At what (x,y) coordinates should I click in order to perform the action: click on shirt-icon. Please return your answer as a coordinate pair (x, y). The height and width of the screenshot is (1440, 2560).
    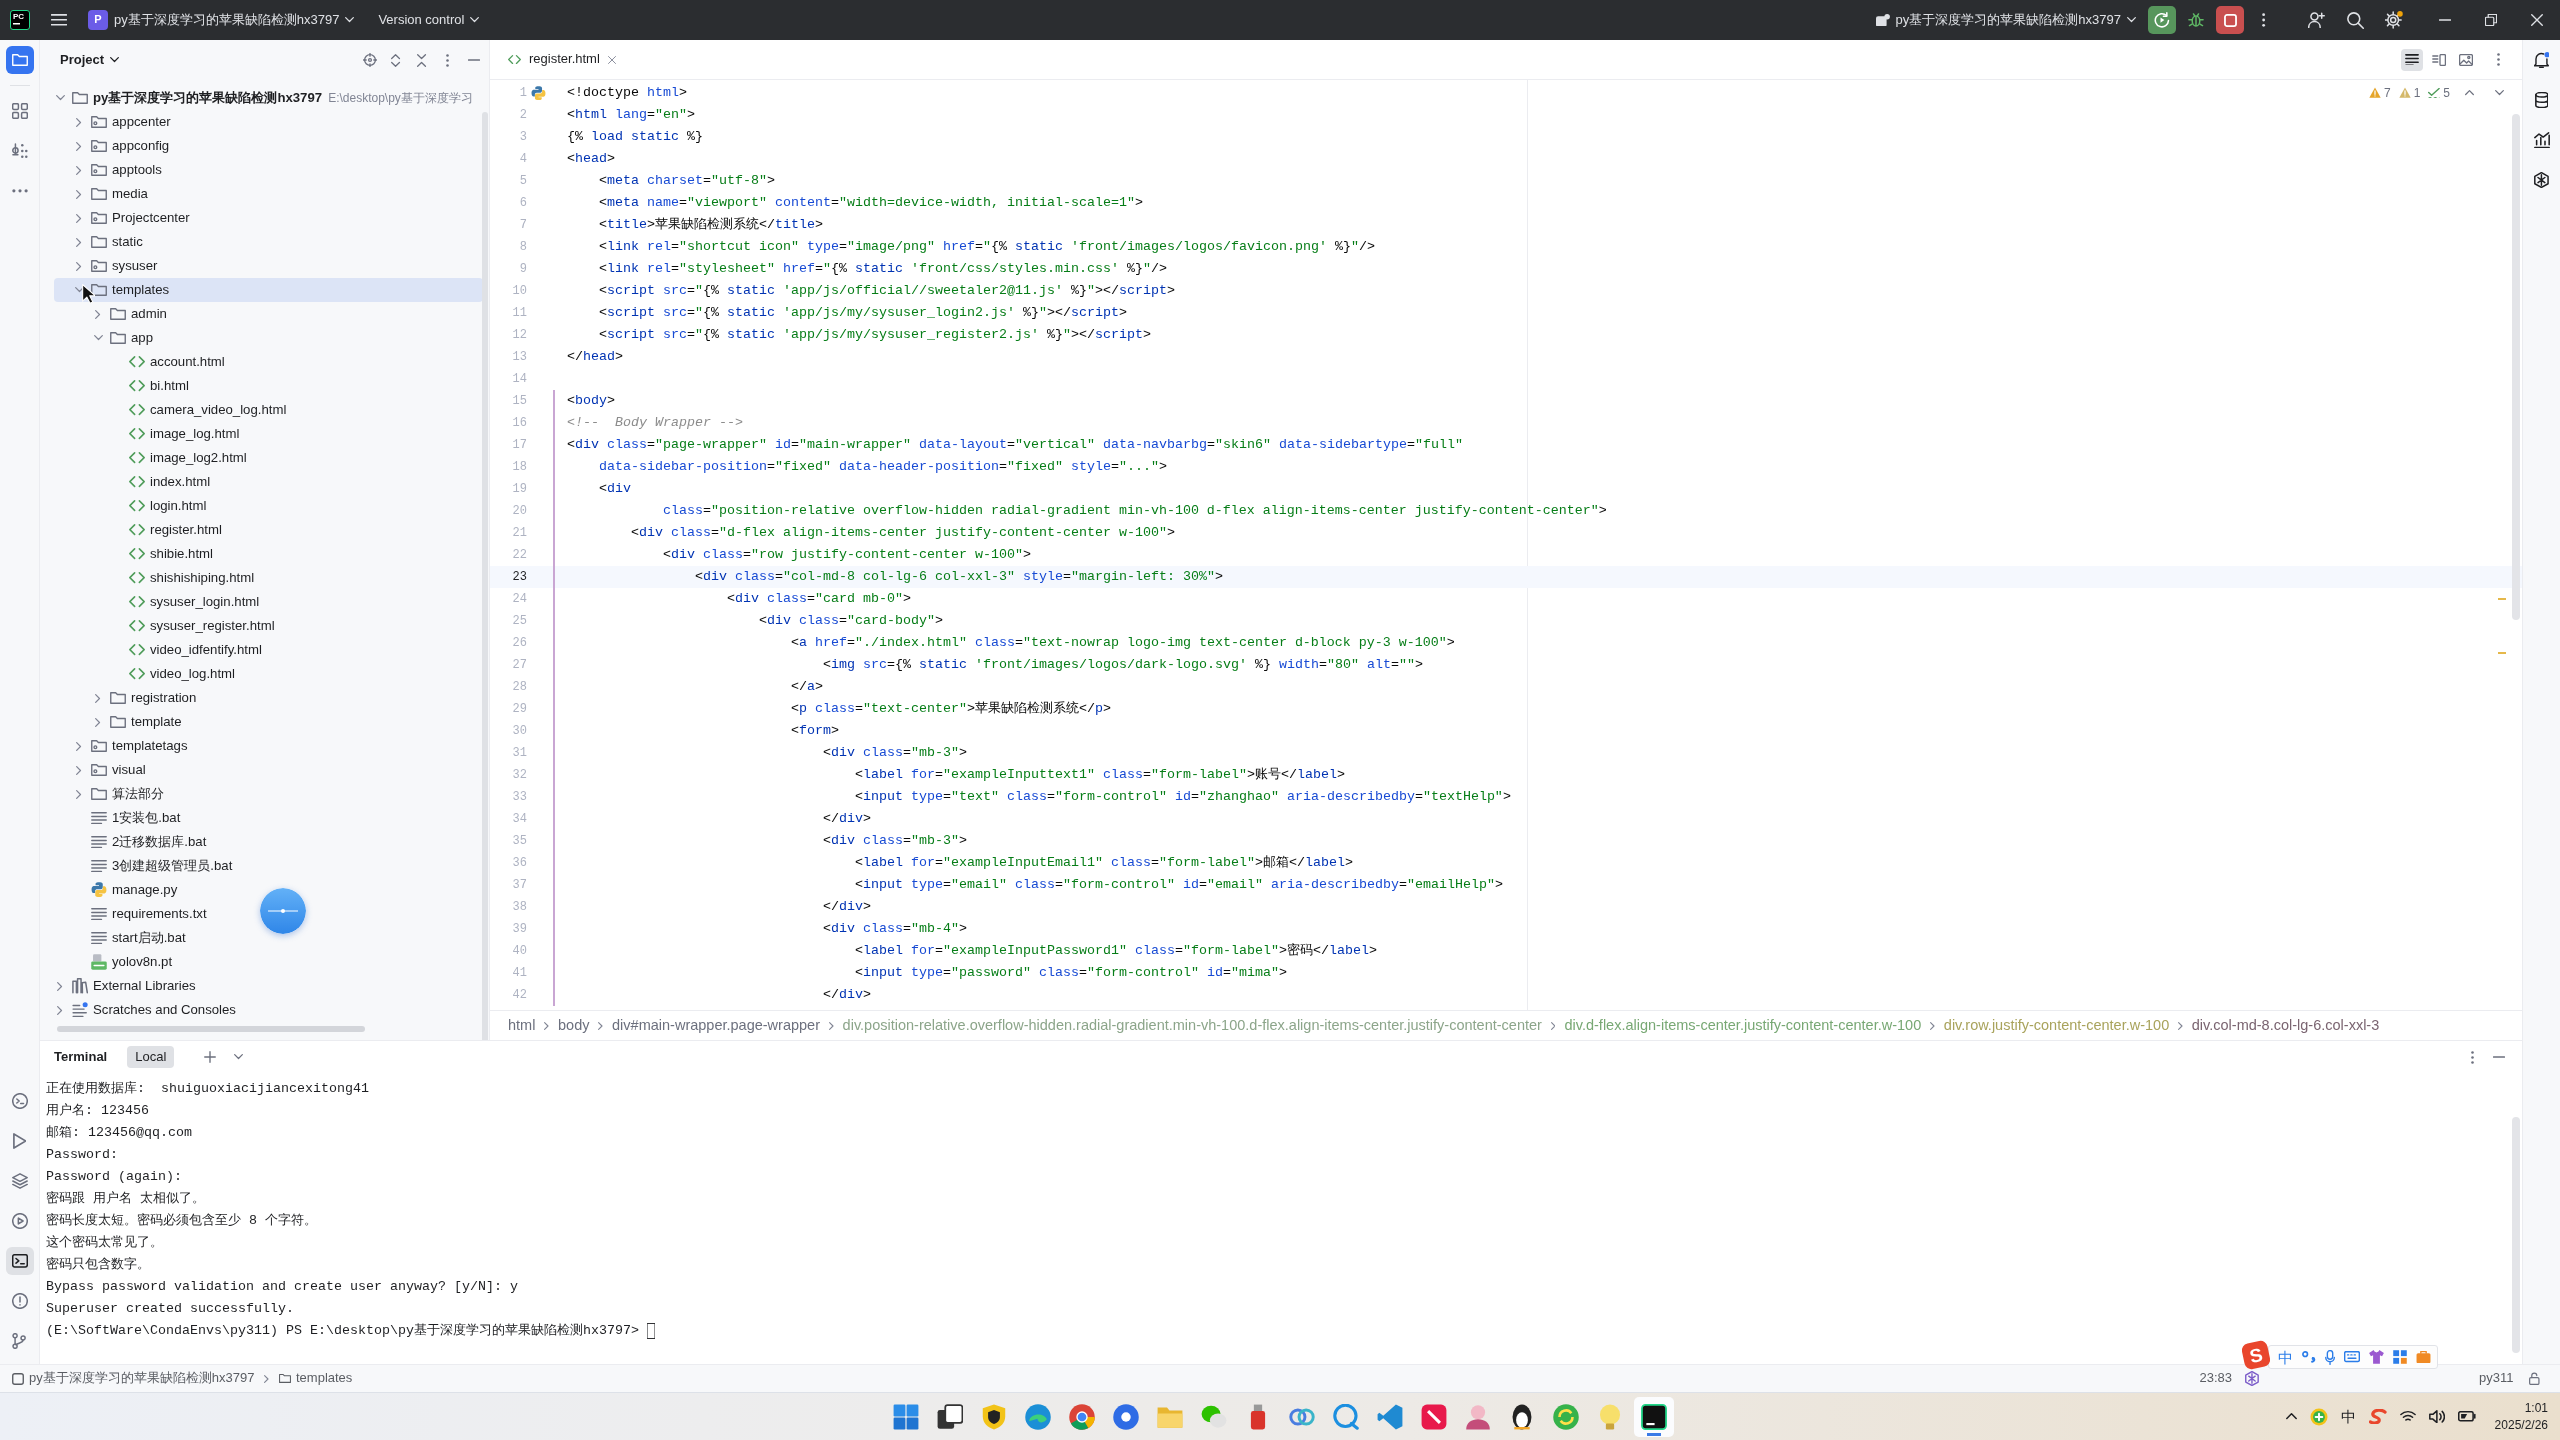
    Looking at the image, I should click on (2377, 1357).